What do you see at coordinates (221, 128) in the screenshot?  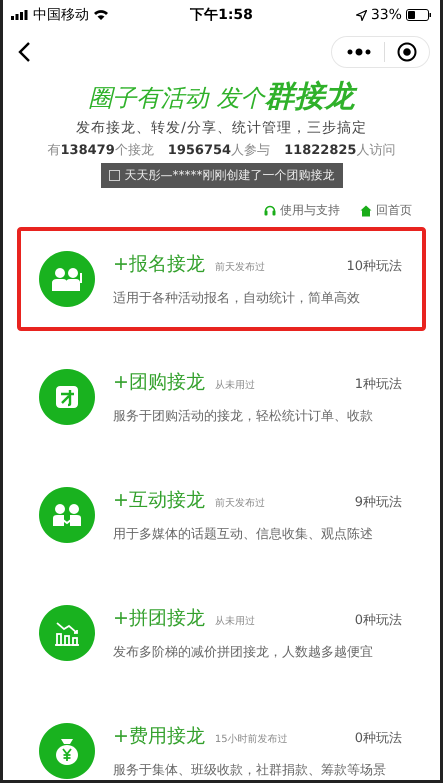 I see `subtitle: 发布接龙、转发/分享、统计管理，三步搞定` at bounding box center [221, 128].